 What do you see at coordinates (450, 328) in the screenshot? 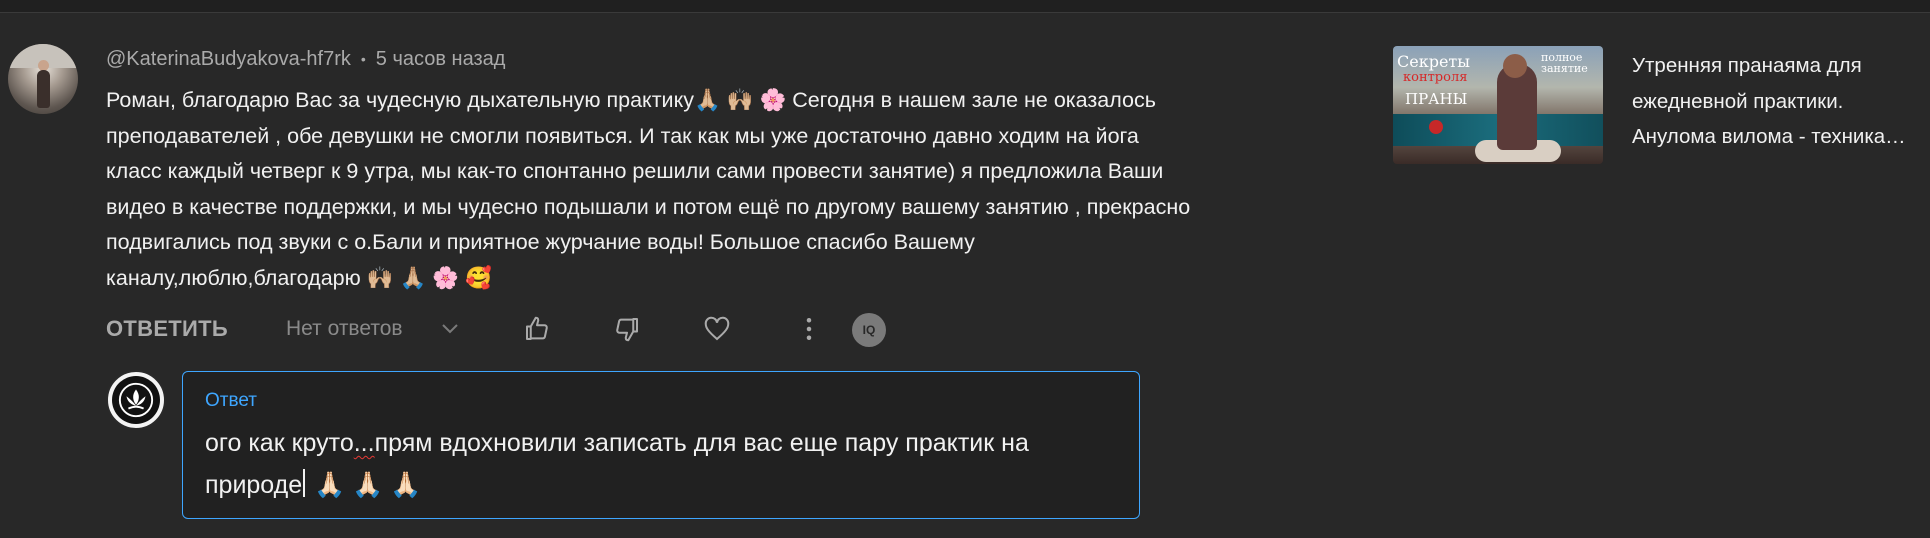
I see `chevron-down-icon` at bounding box center [450, 328].